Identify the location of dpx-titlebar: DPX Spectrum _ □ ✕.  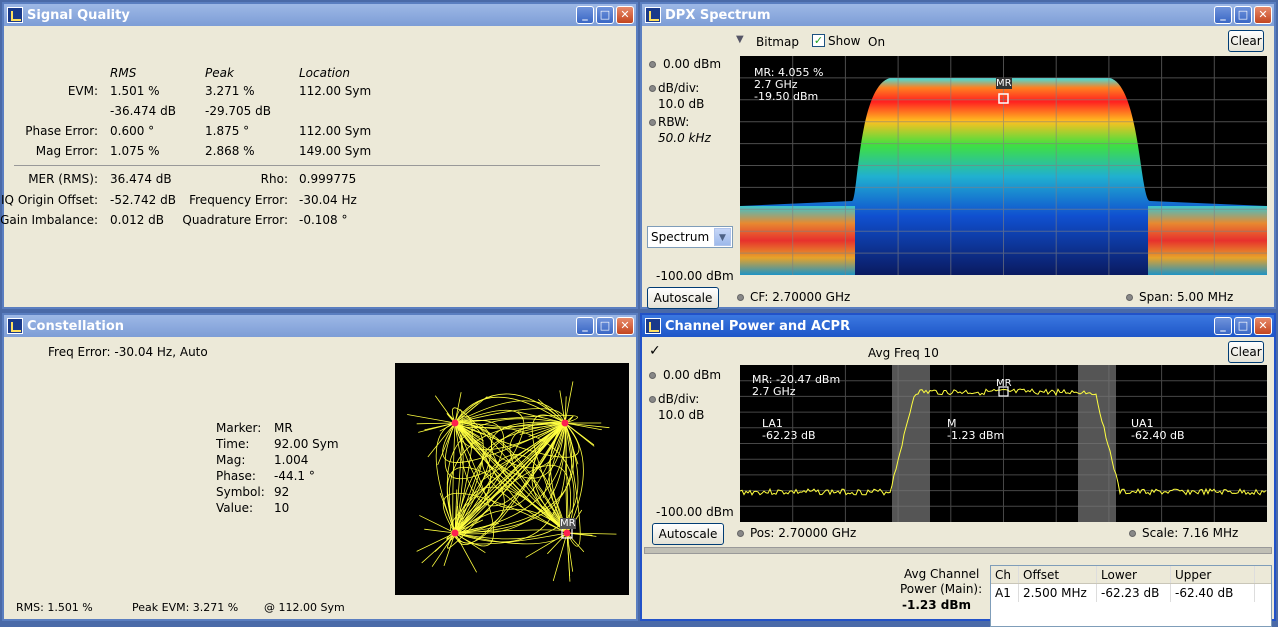
(958, 15).